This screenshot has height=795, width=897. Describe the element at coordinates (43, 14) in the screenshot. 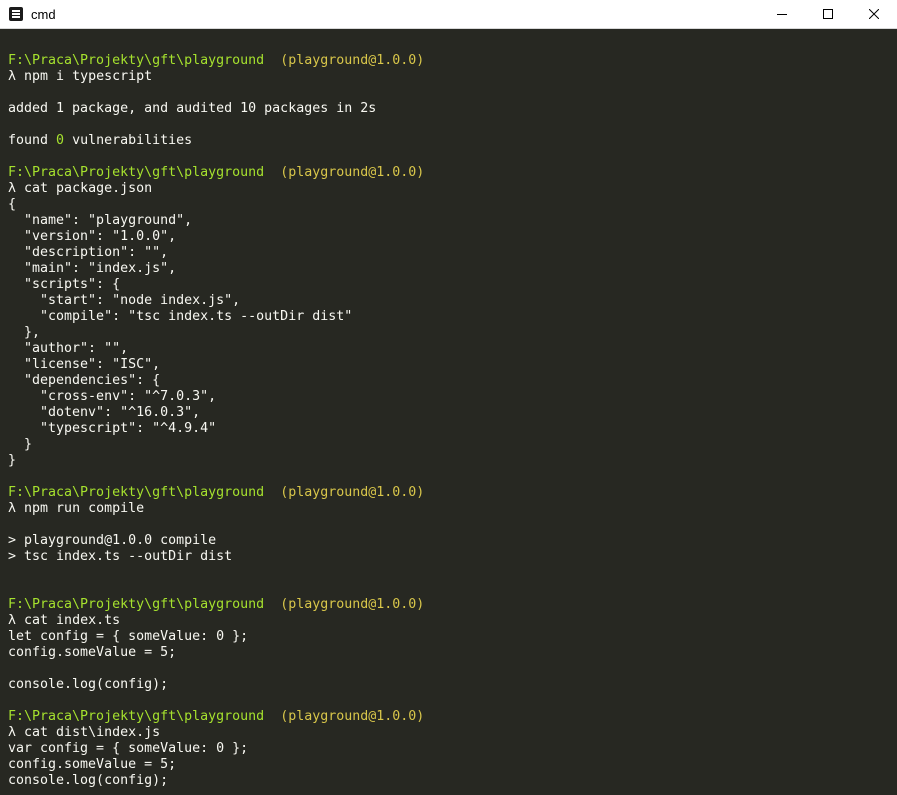

I see `window-title: cmd` at that location.